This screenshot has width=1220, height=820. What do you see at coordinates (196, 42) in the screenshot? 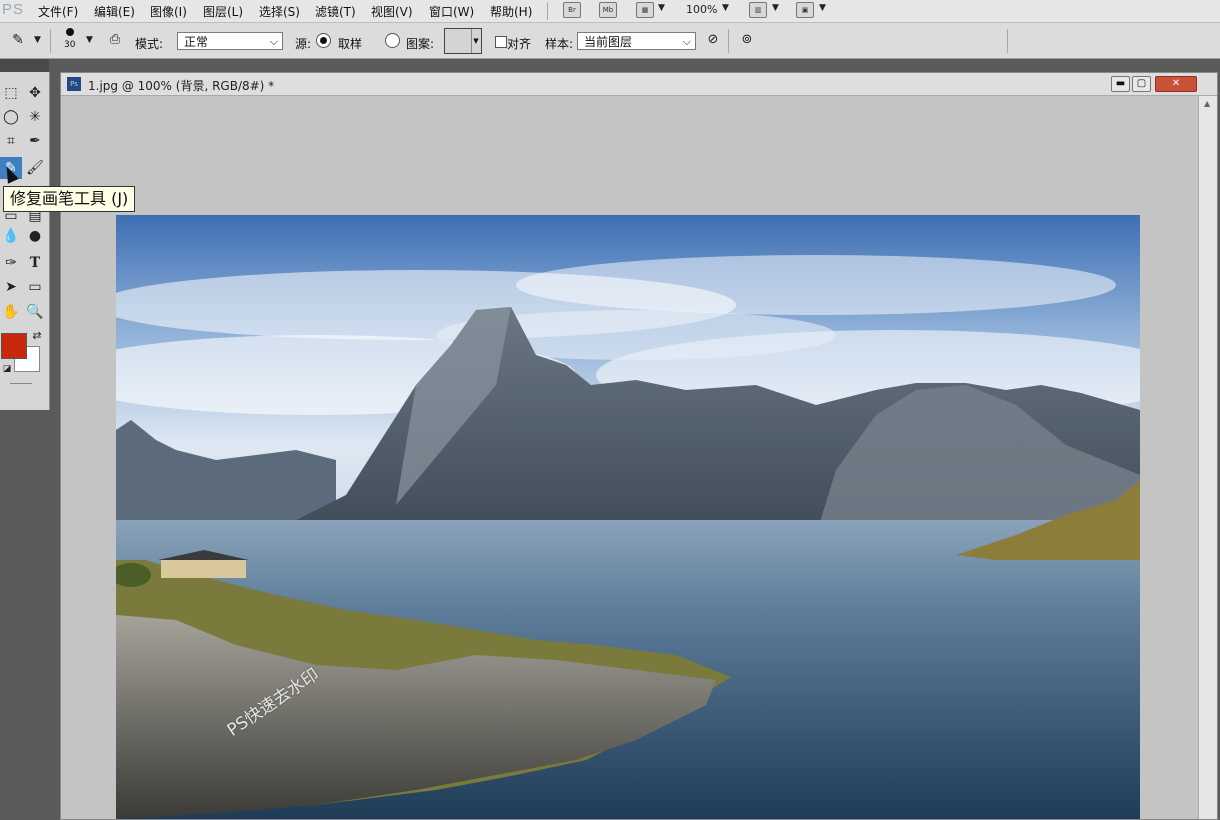
I see `mode-value: 正常` at bounding box center [196, 42].